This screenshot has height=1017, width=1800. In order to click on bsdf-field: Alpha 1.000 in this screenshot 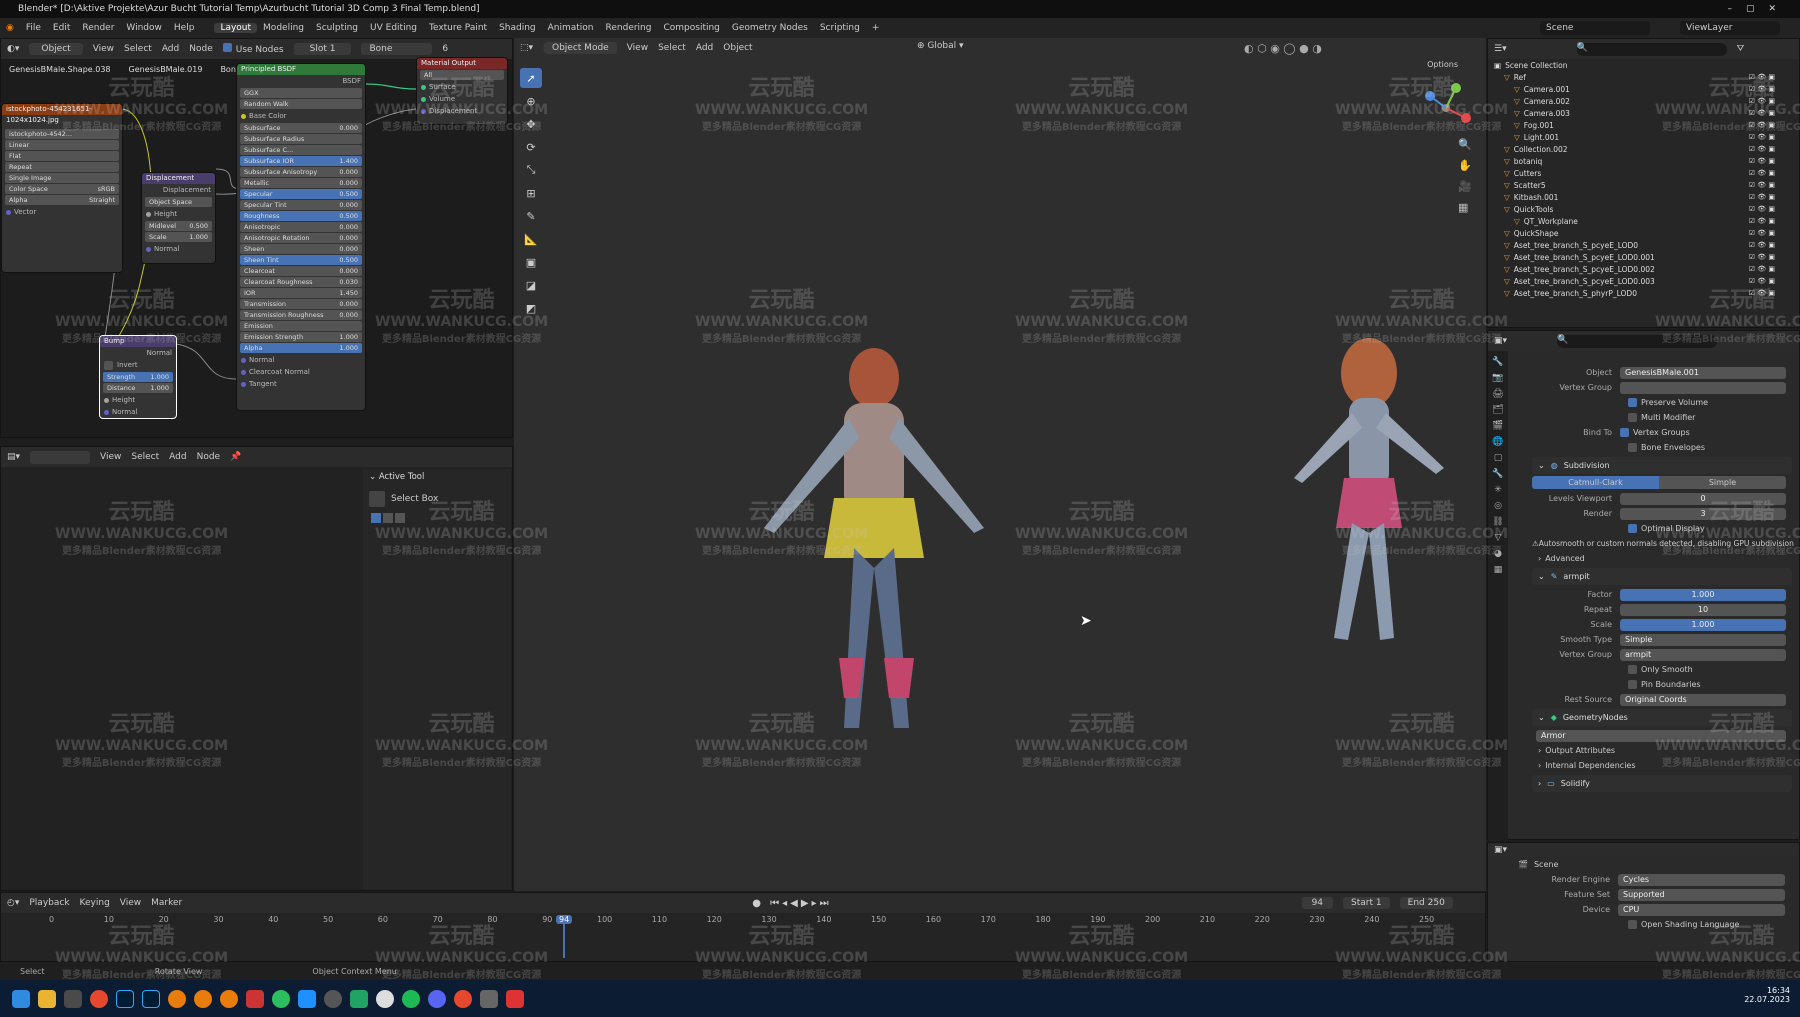, I will do `click(301, 348)`.